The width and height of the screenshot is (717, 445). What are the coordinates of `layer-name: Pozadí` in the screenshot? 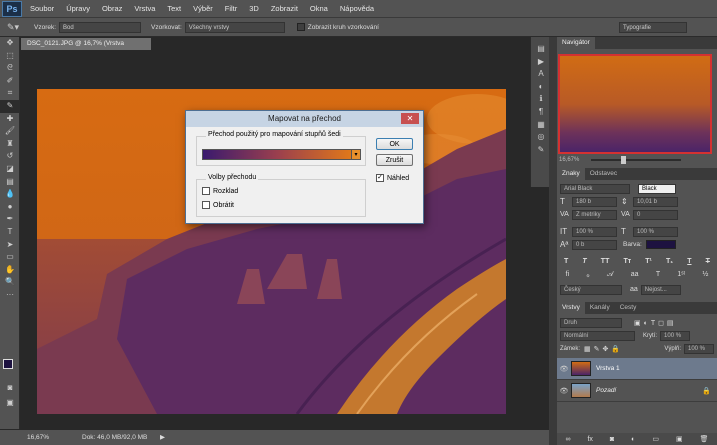 It's located at (606, 390).